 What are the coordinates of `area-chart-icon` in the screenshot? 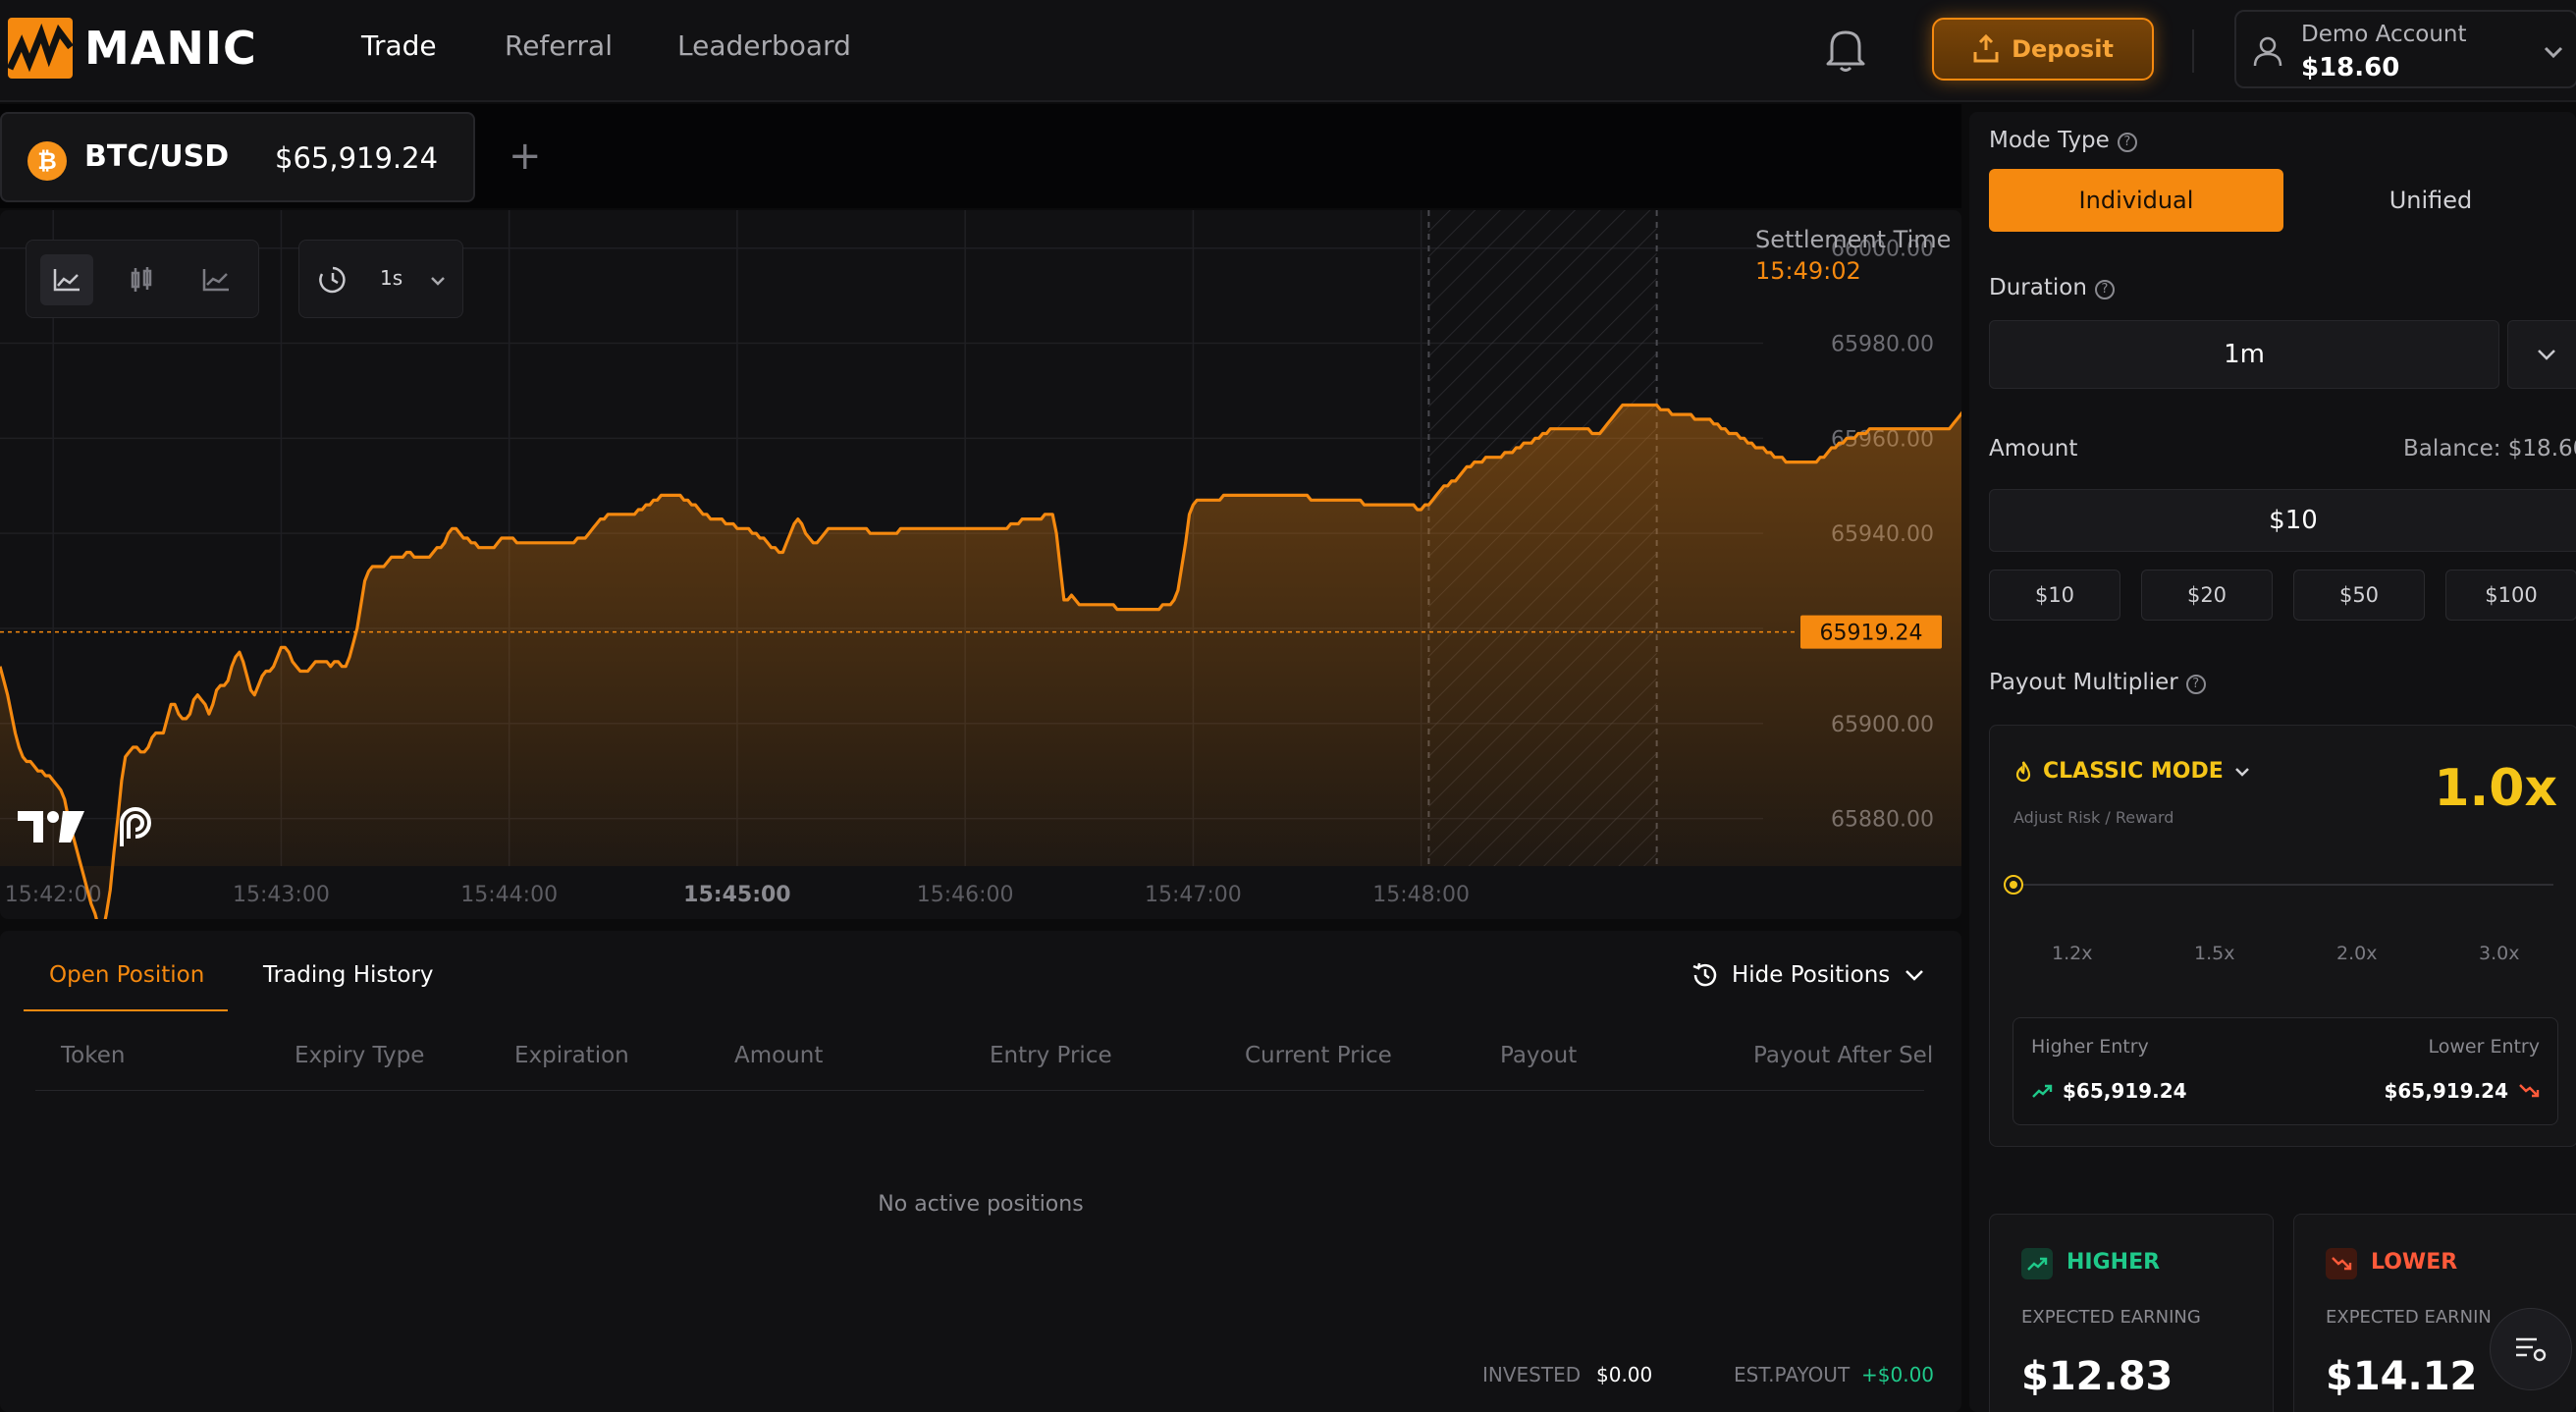 It's located at (66, 279).